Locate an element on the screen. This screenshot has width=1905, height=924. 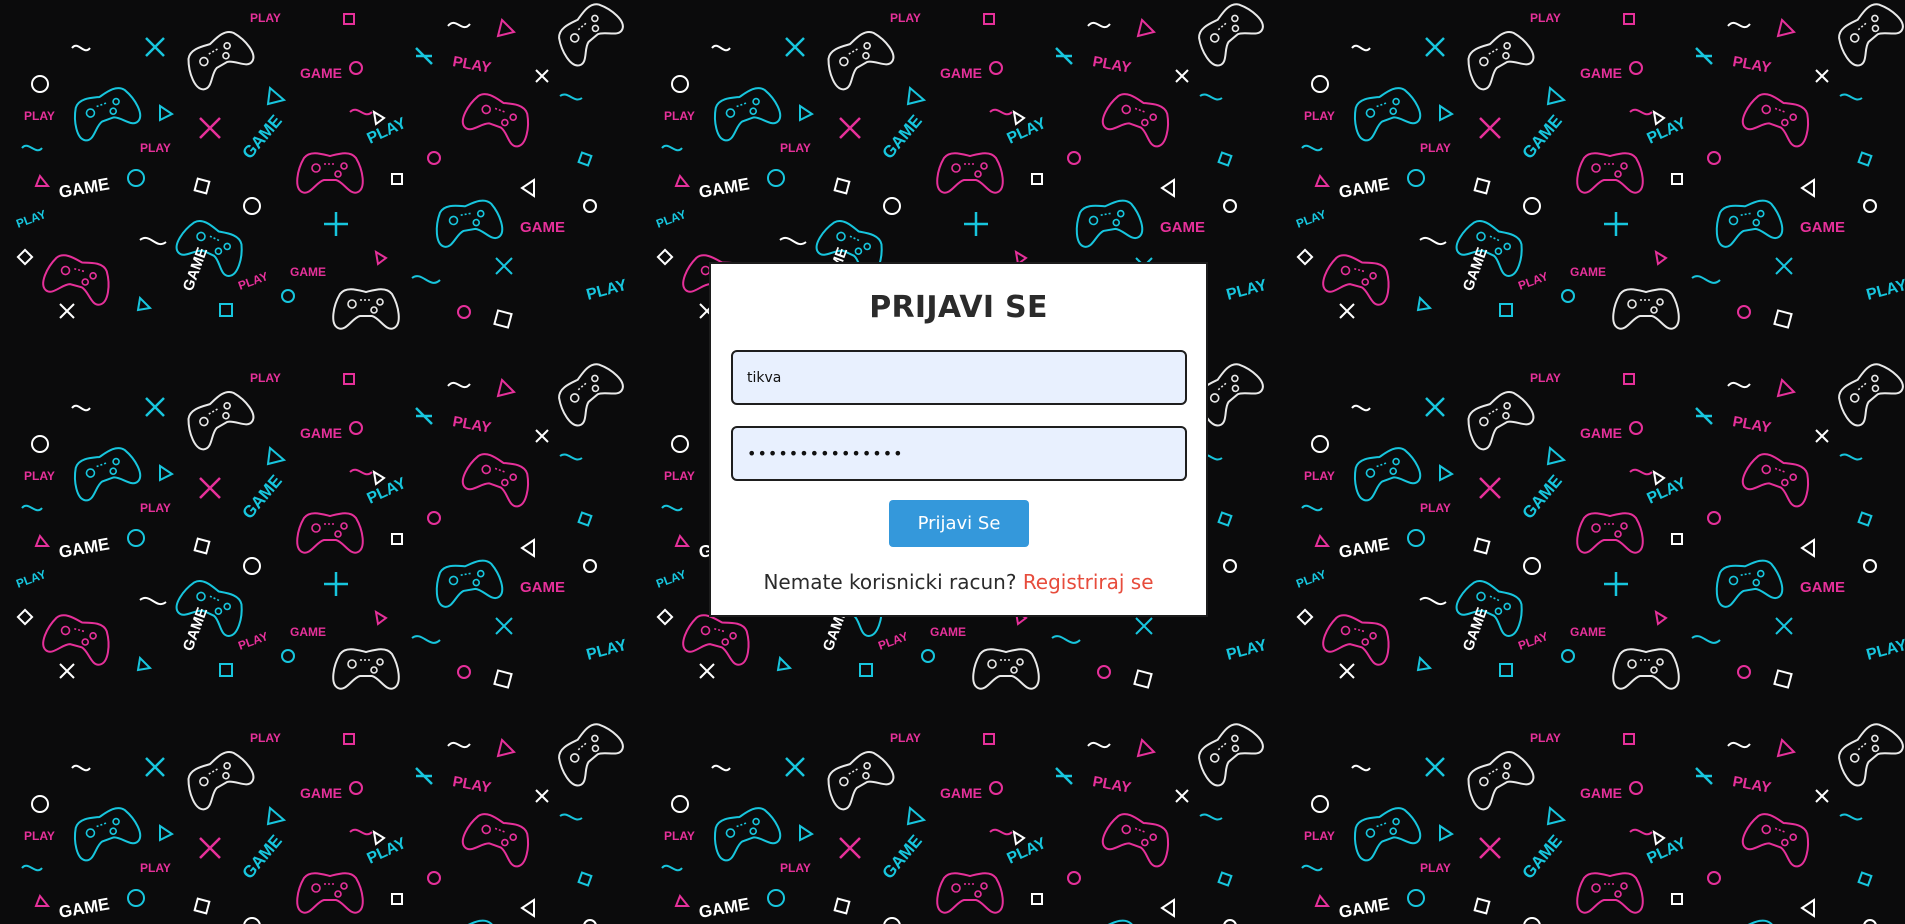
password-input is located at coordinates (959, 453).